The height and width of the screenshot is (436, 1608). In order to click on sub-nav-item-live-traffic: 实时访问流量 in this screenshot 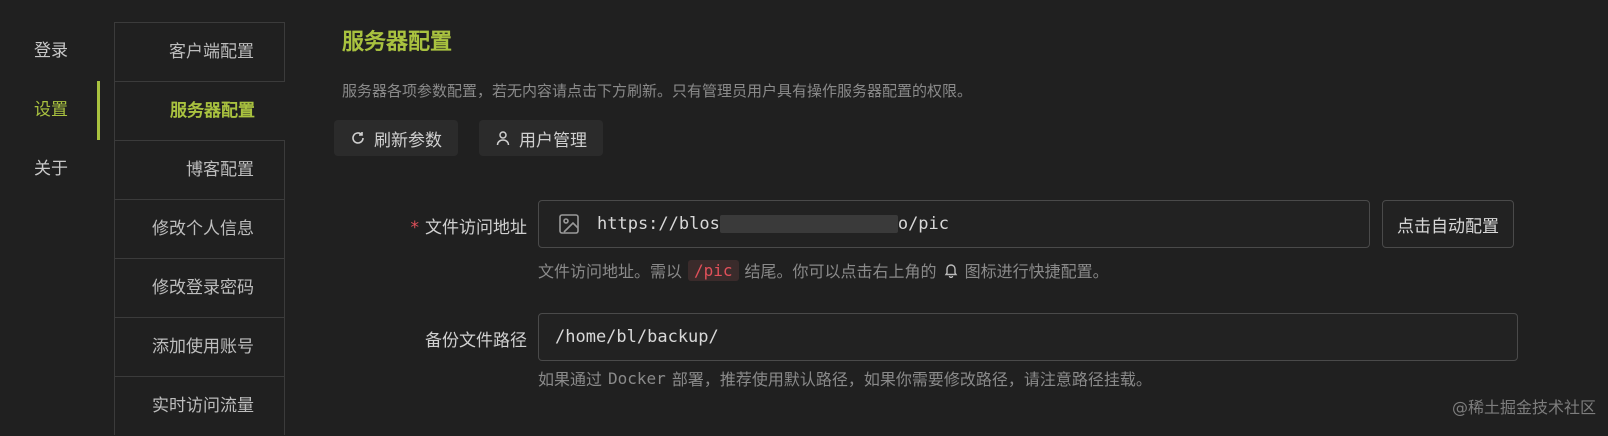, I will do `click(200, 405)`.